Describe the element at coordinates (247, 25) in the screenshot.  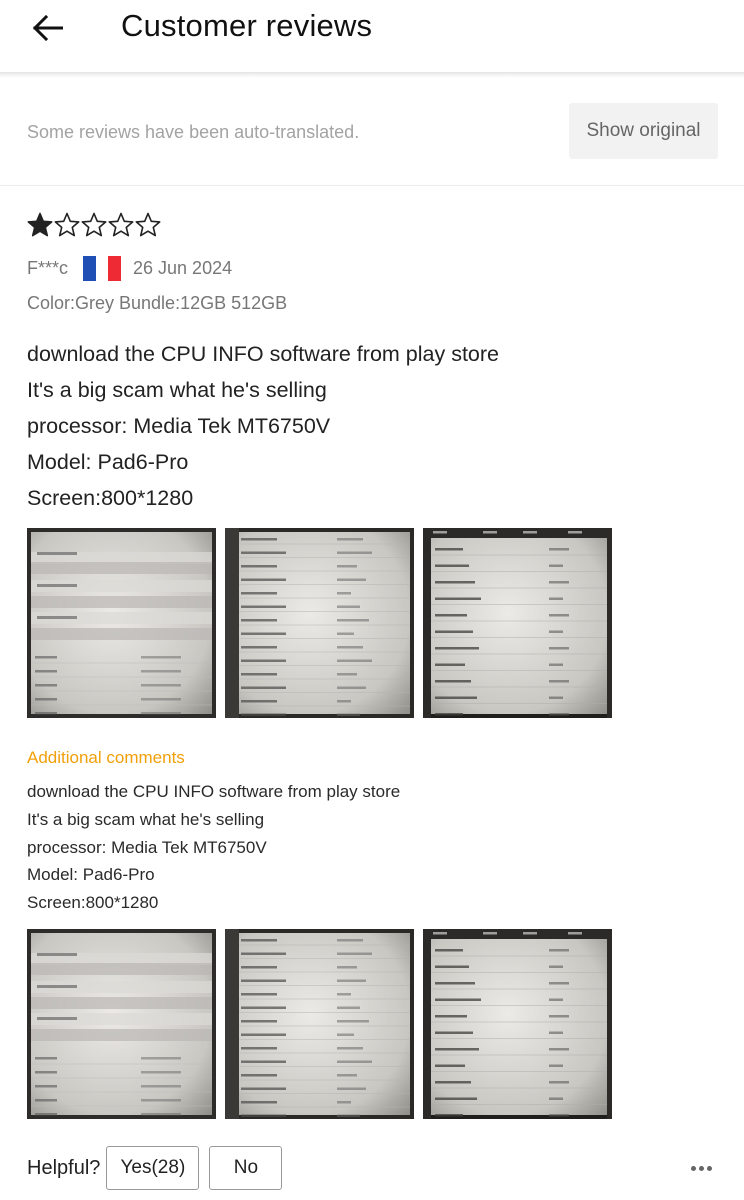
I see `page-title: Customer reviews` at that location.